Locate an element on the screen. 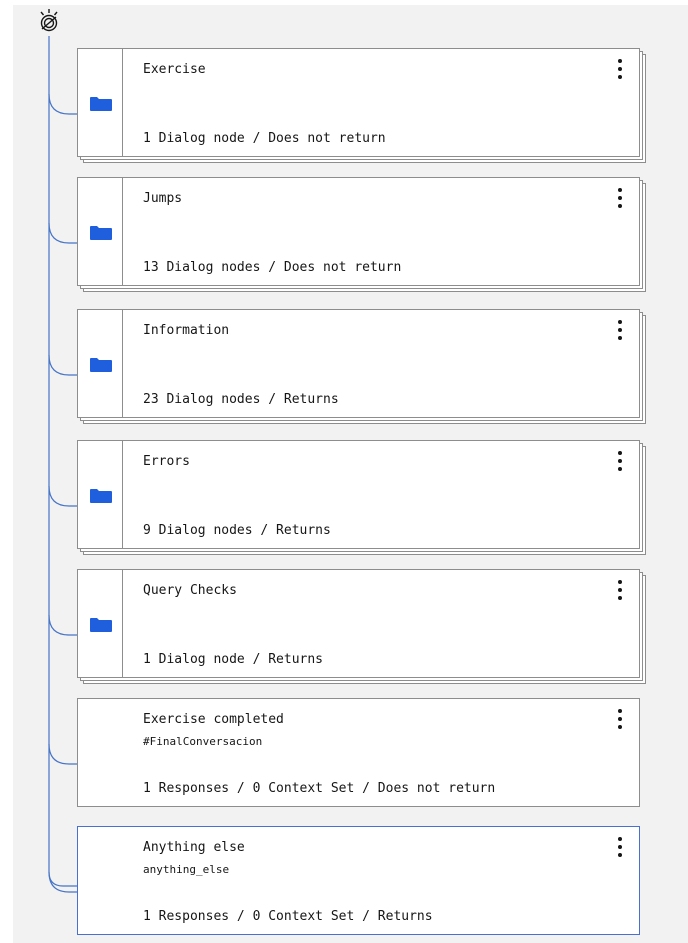 The width and height of the screenshot is (688, 943). node-title: Exercise is located at coordinates (174, 69).